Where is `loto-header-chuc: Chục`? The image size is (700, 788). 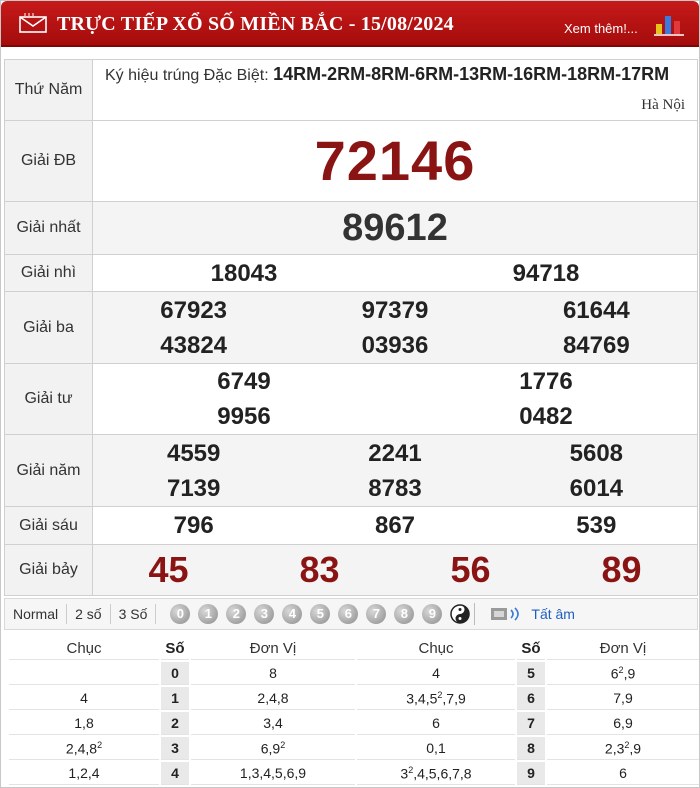
loto-header-chuc: Chục is located at coordinates (436, 648).